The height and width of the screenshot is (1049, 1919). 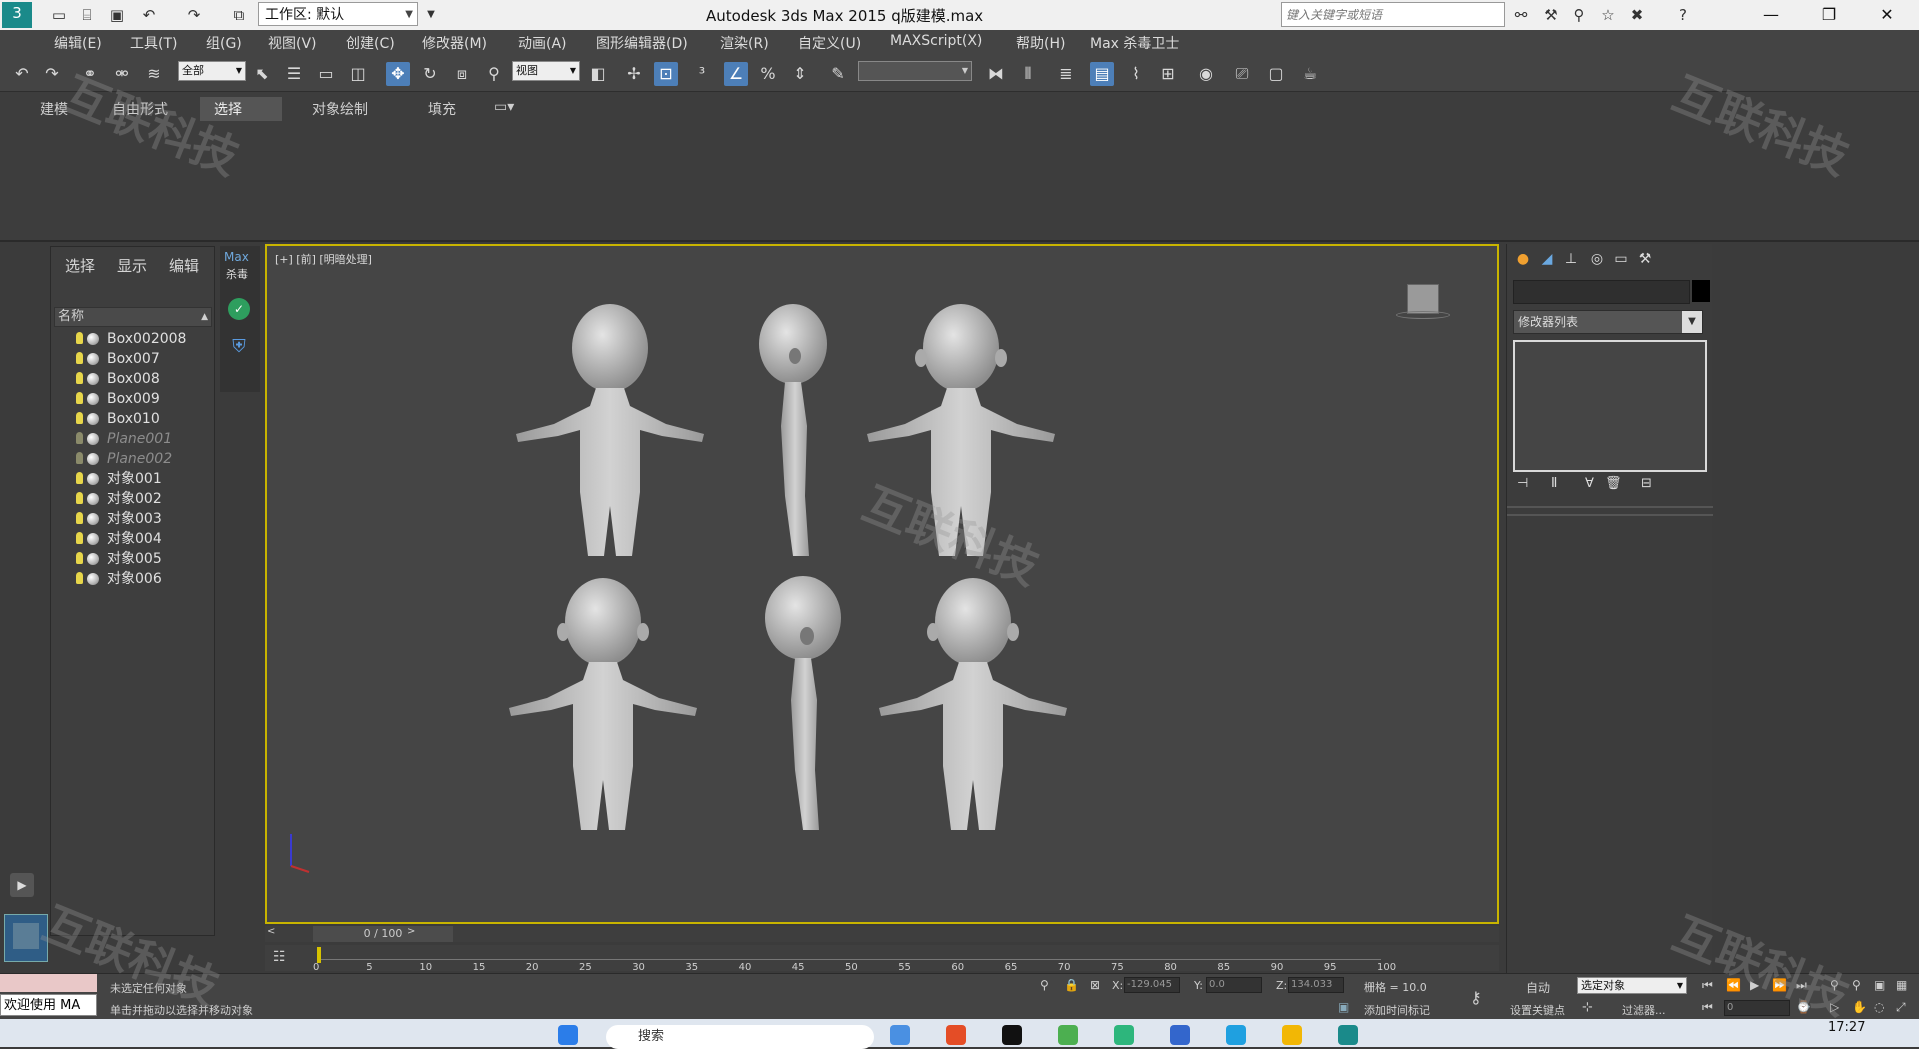 What do you see at coordinates (153, 43) in the screenshot?
I see `menu-tools: 工具(T)` at bounding box center [153, 43].